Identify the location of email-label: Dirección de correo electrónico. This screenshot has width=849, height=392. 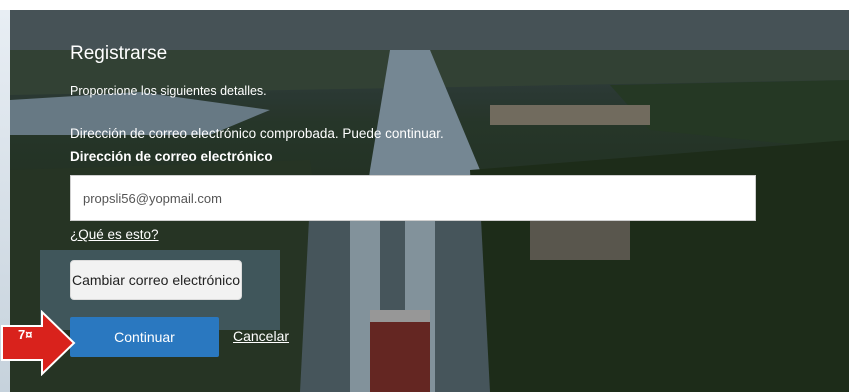
(171, 156).